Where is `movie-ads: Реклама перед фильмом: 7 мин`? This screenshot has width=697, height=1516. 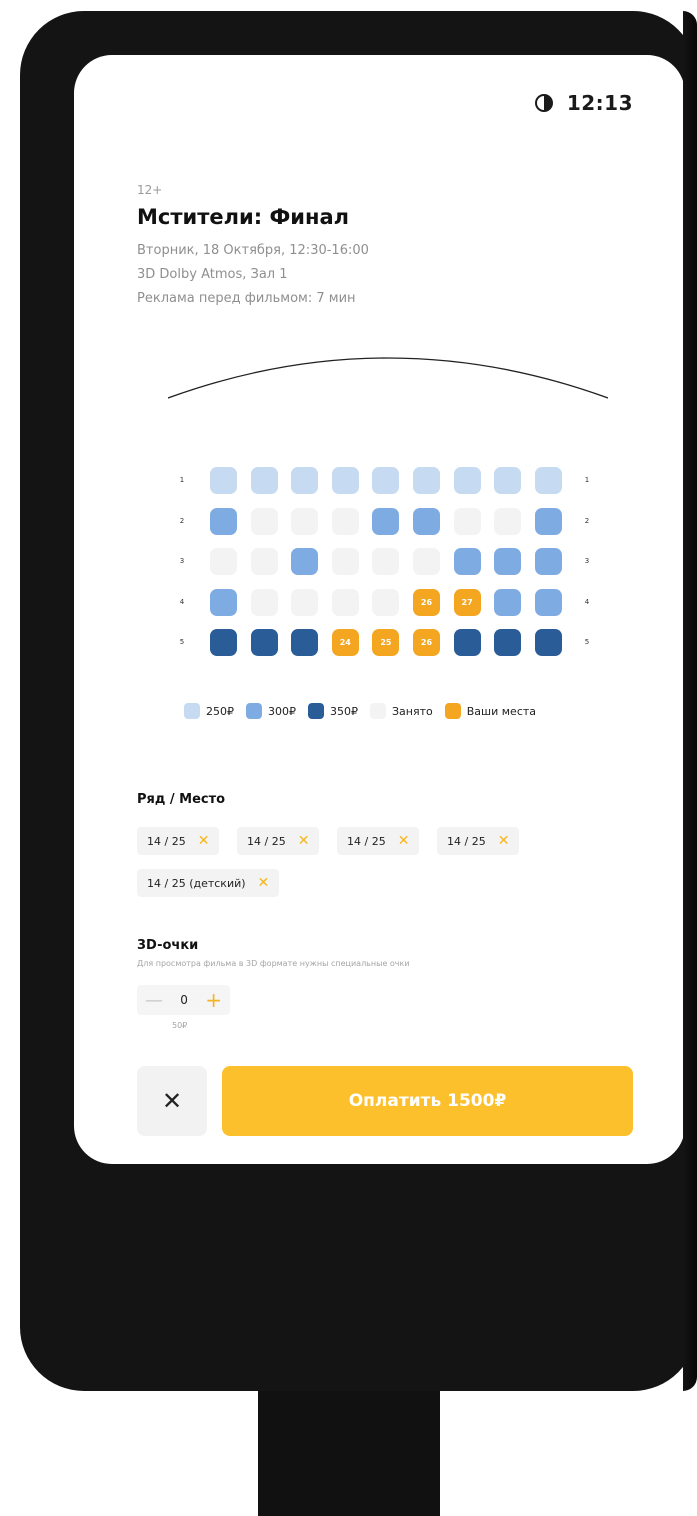 movie-ads: Реклама перед фильмом: 7 мин is located at coordinates (246, 298).